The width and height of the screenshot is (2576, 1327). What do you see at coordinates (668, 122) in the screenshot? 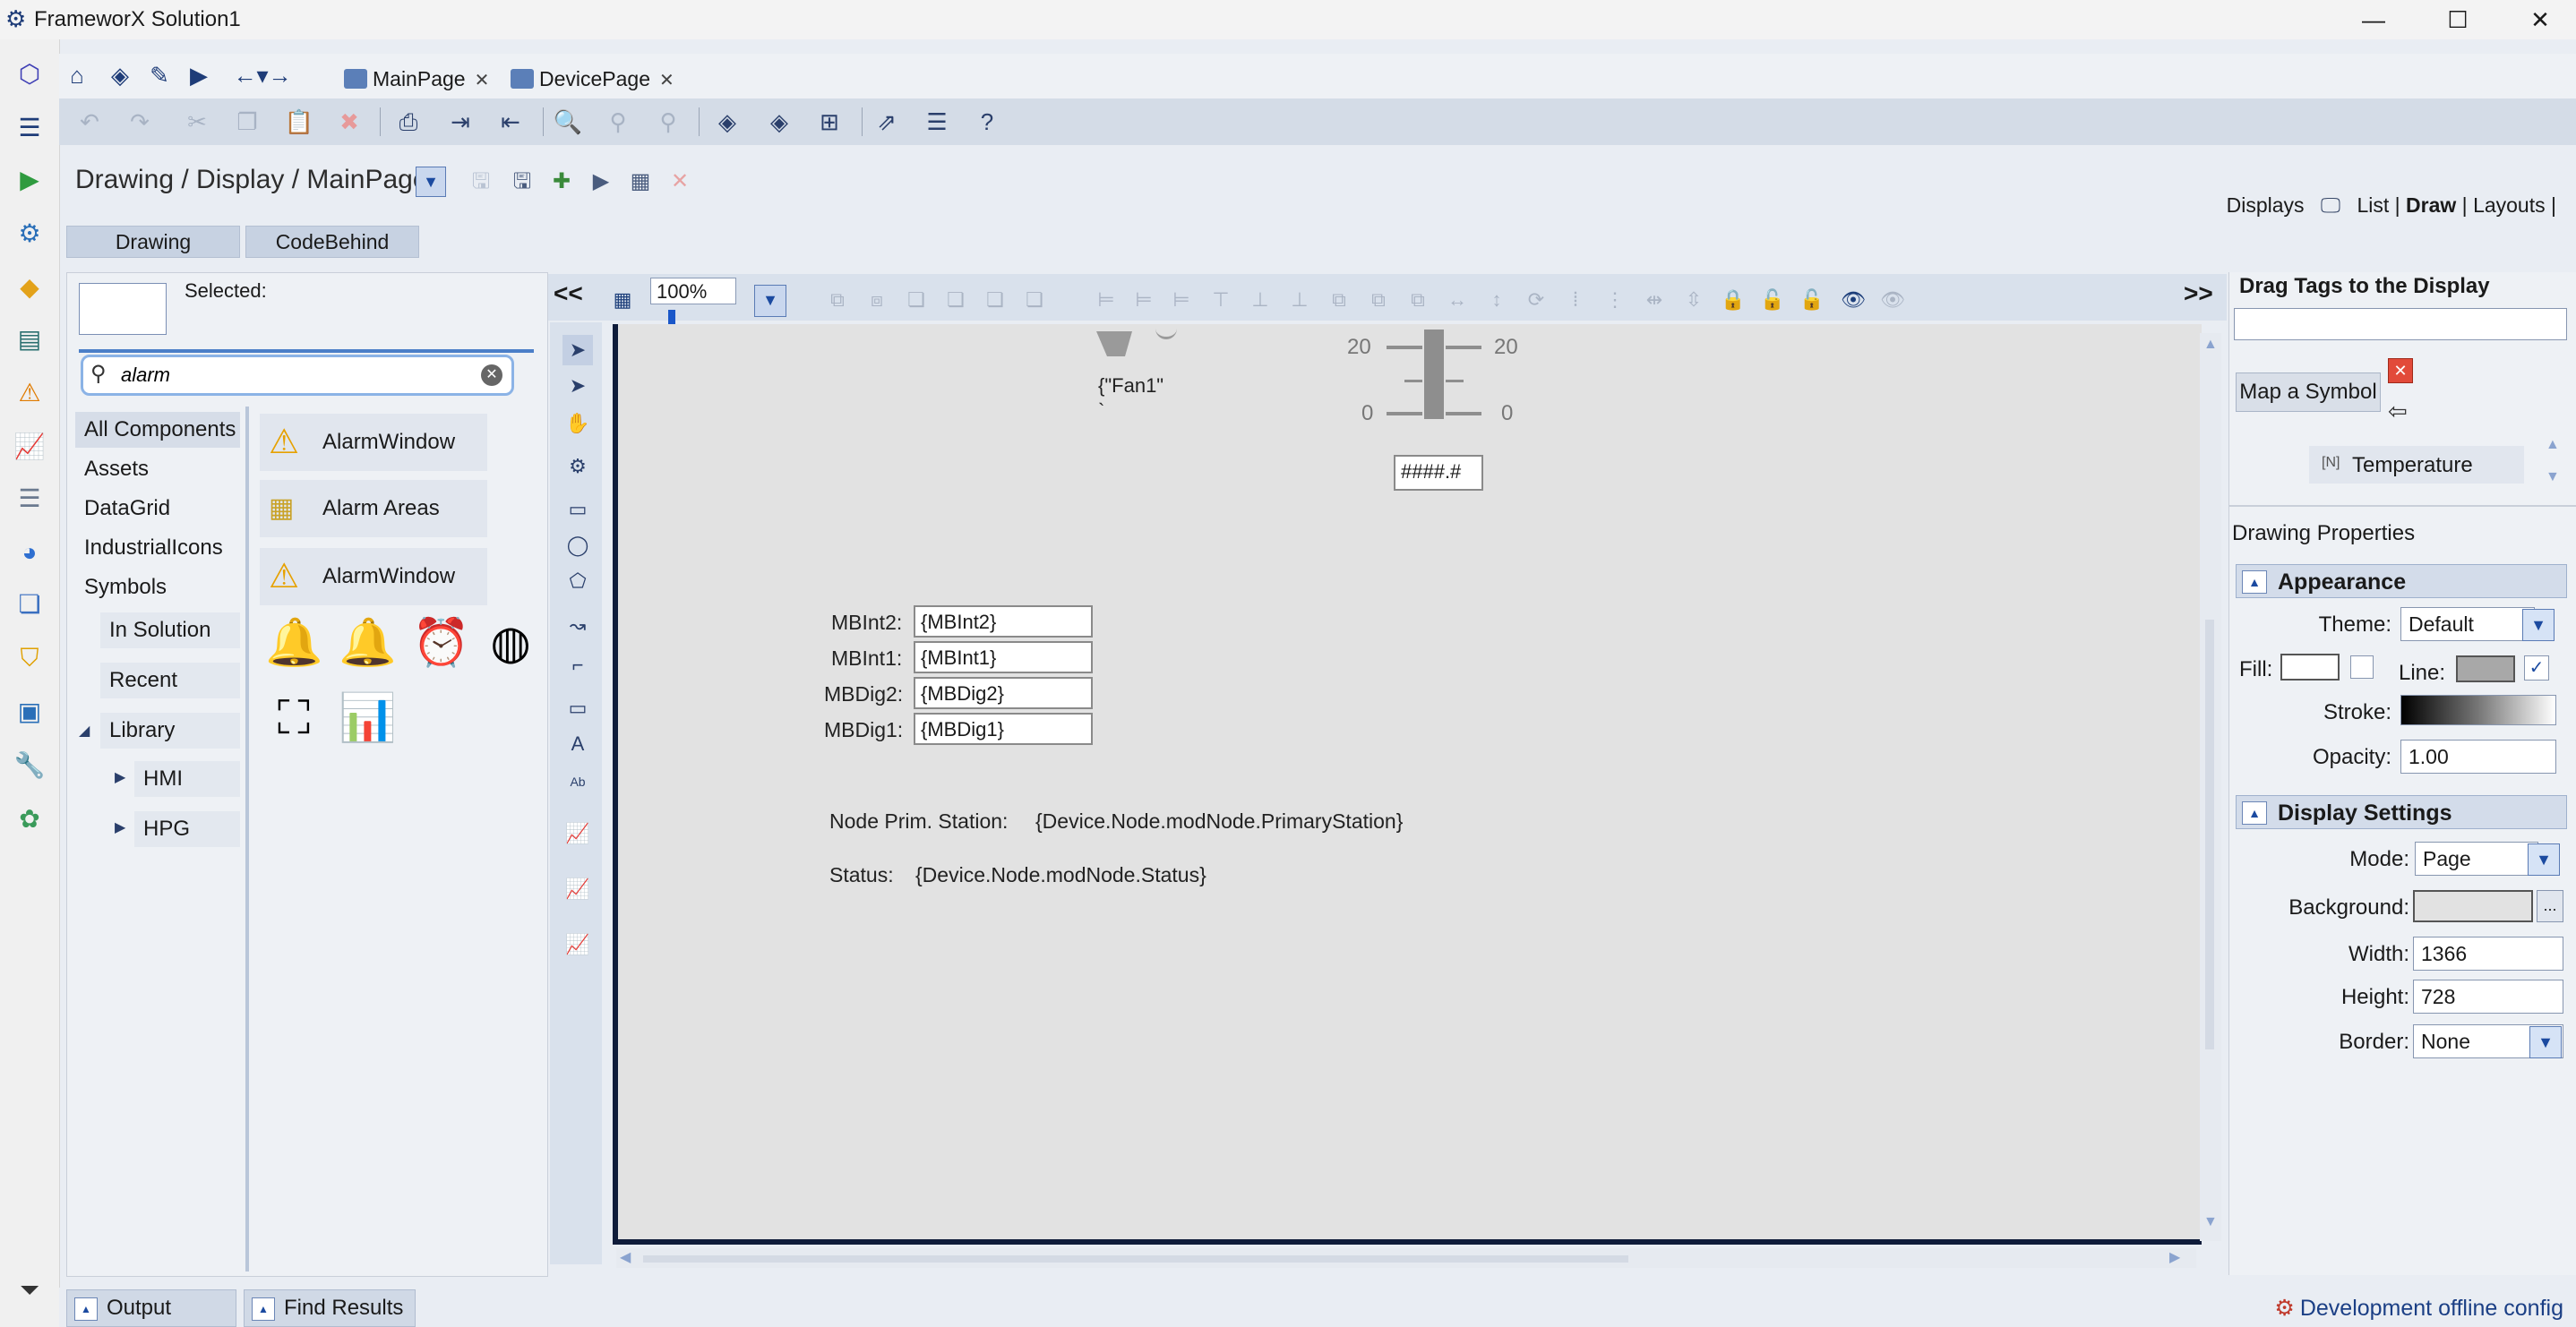
I see `find-replace-icon: ⚲` at bounding box center [668, 122].